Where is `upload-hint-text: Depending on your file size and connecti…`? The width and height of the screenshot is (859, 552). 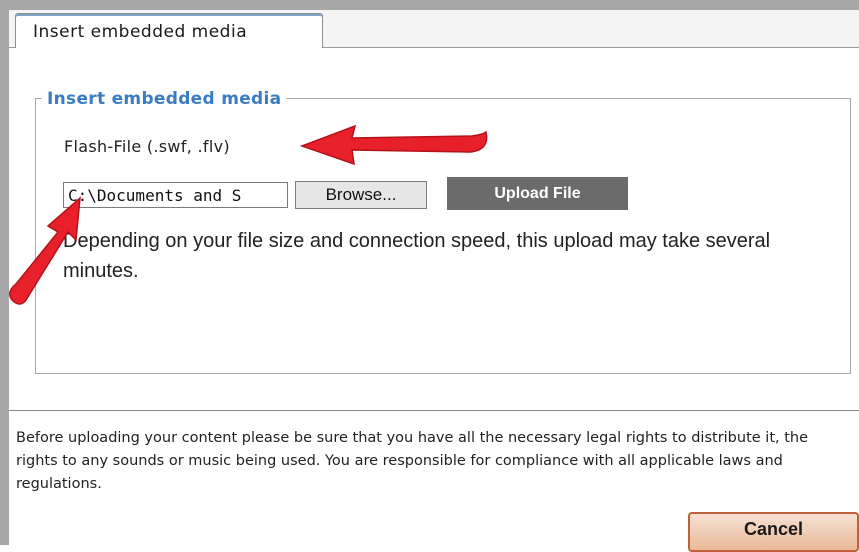 upload-hint-text: Depending on your file size and connecti… is located at coordinates (417, 256).